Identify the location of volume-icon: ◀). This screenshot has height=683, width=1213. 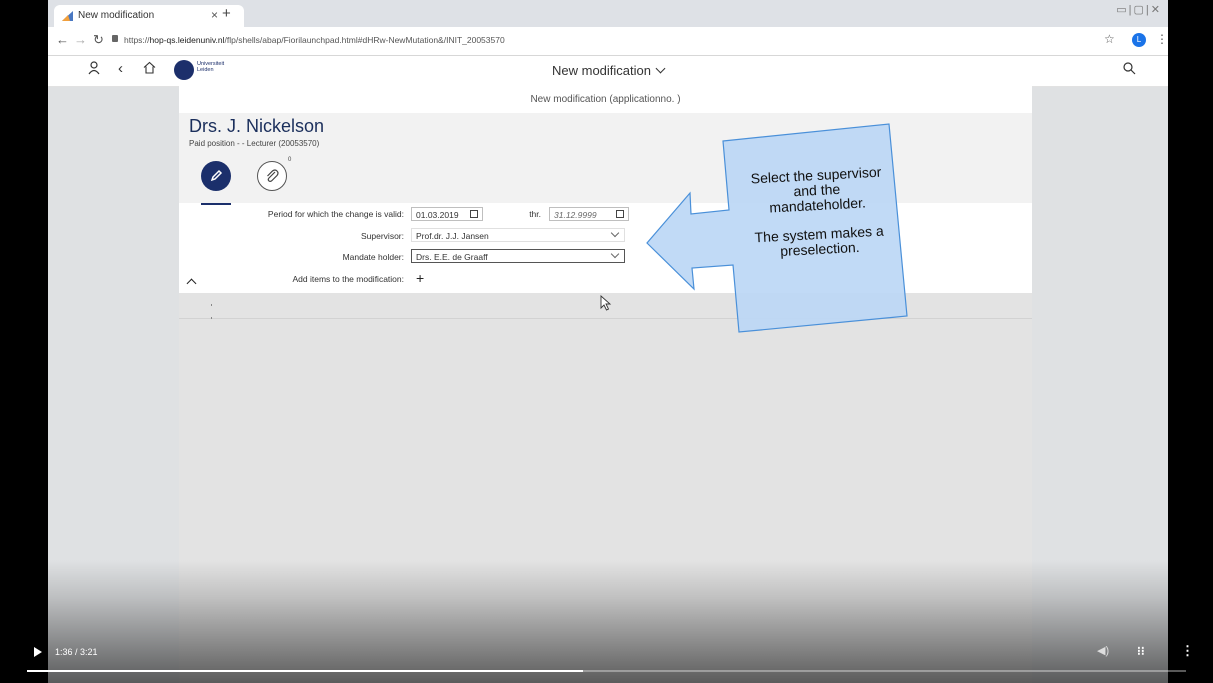
(1103, 650).